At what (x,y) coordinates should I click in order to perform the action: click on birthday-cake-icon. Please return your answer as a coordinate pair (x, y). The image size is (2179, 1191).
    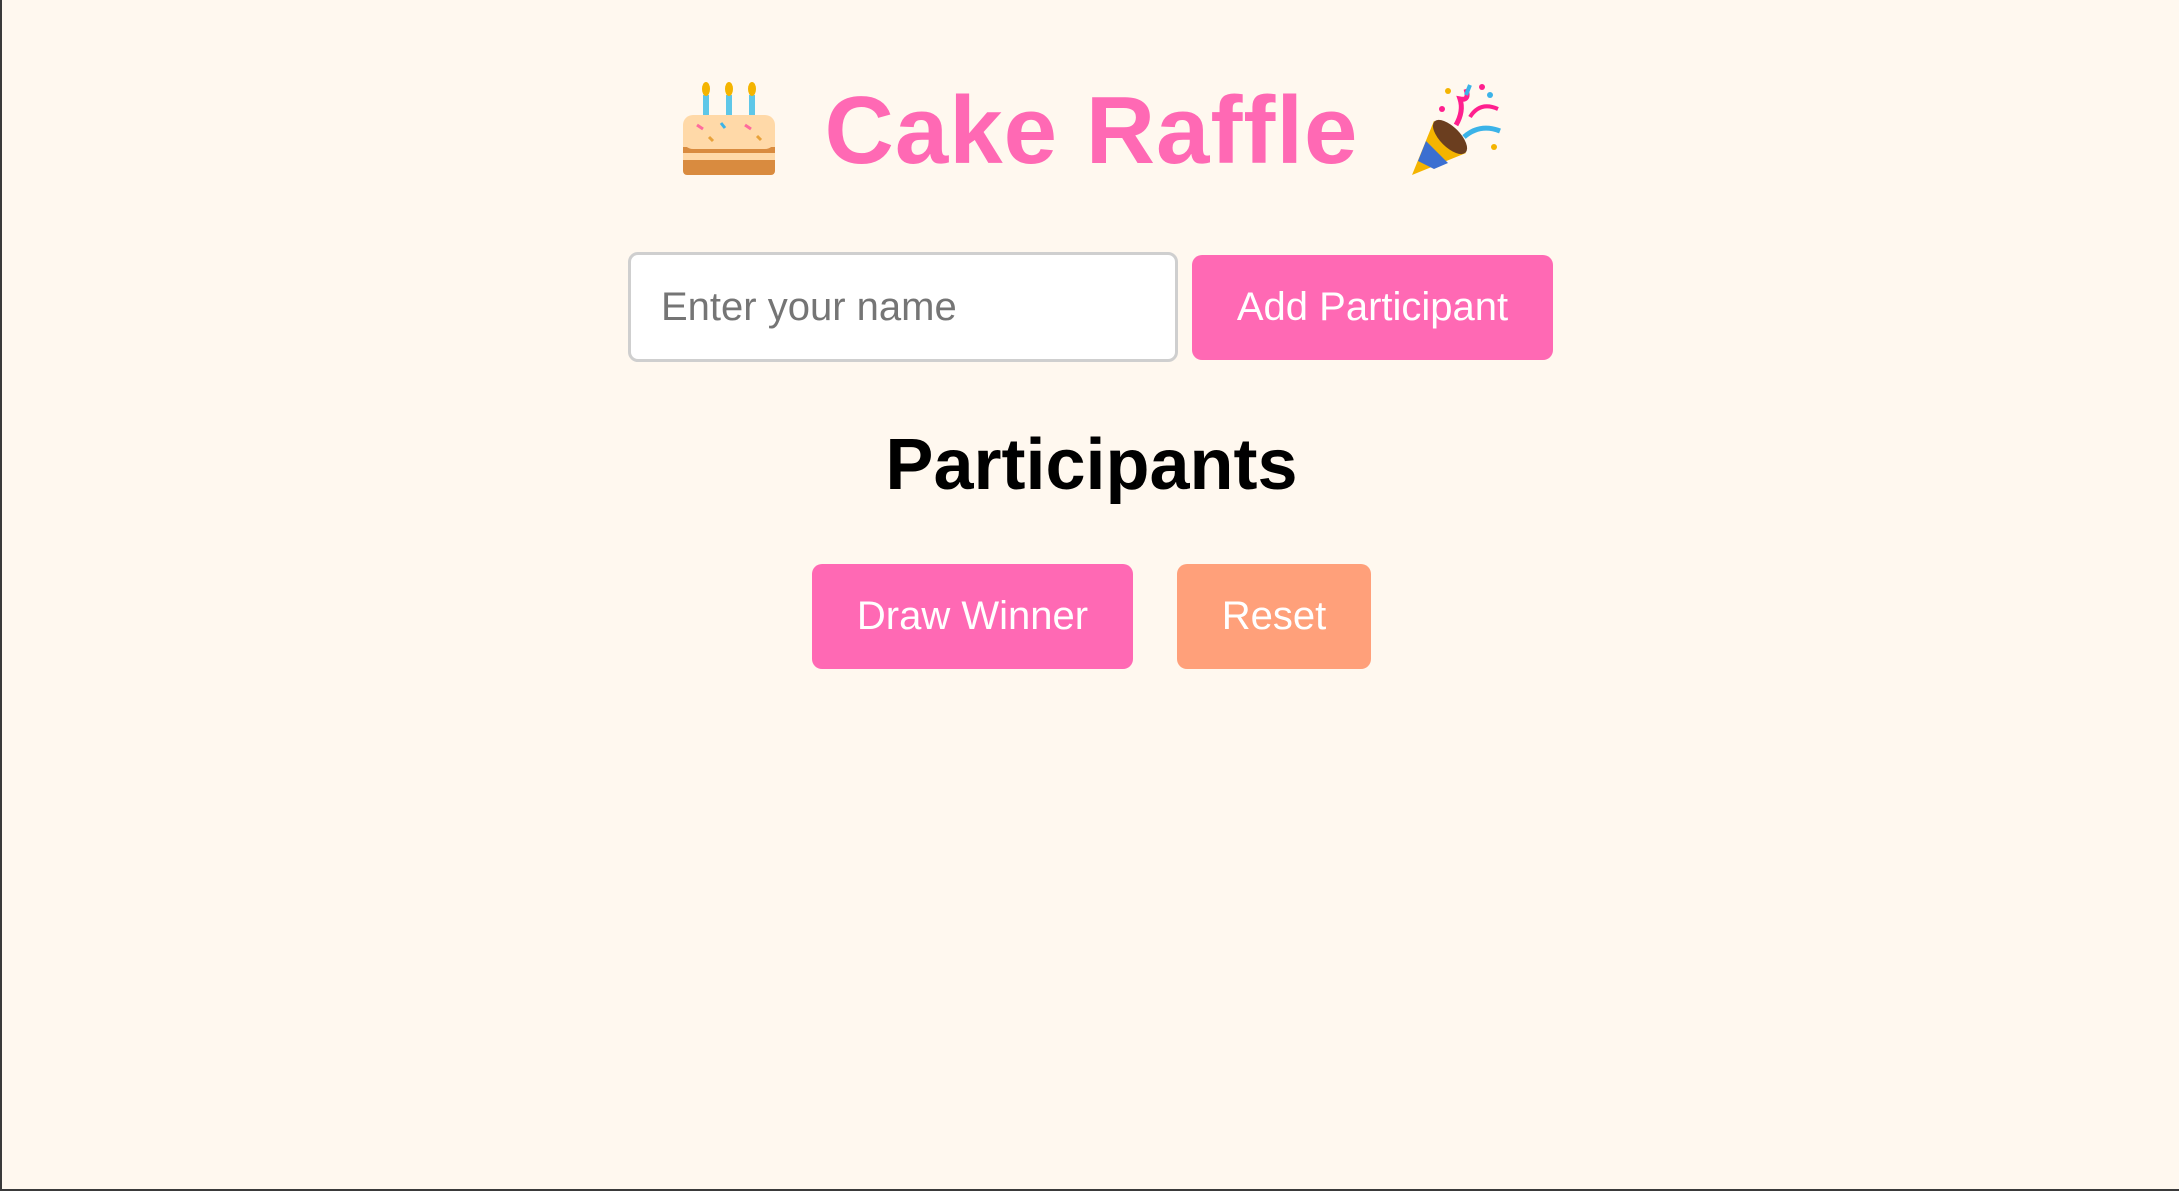
    Looking at the image, I should click on (729, 131).